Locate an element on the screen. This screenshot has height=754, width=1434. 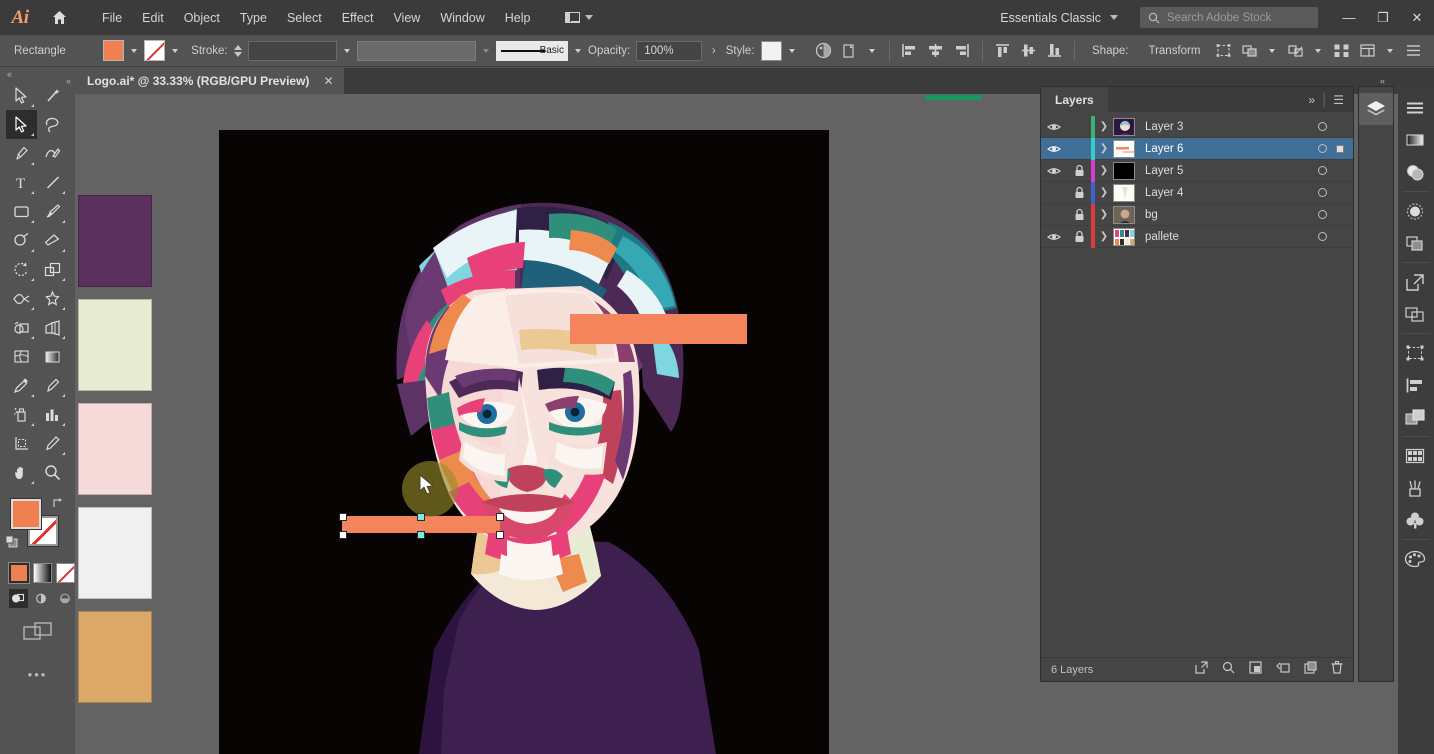
shape-label: Shape: is located at coordinates (1110, 51).